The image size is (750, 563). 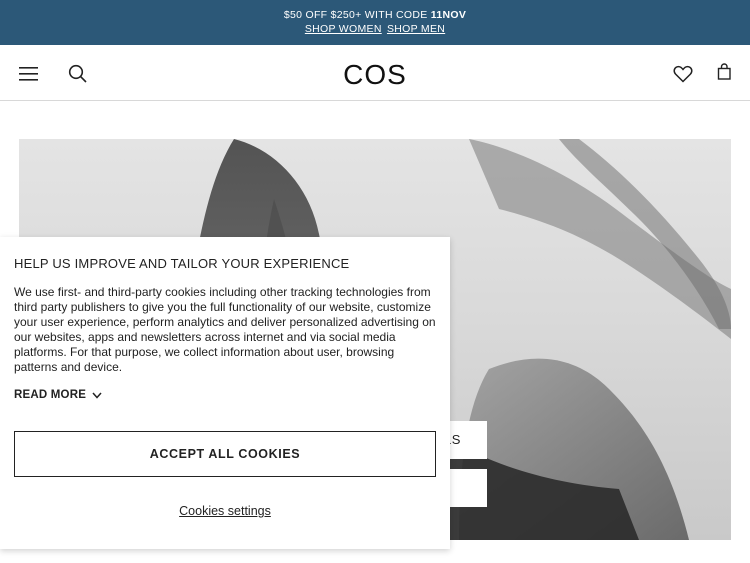 What do you see at coordinates (683, 74) in the screenshot?
I see `heart-icon` at bounding box center [683, 74].